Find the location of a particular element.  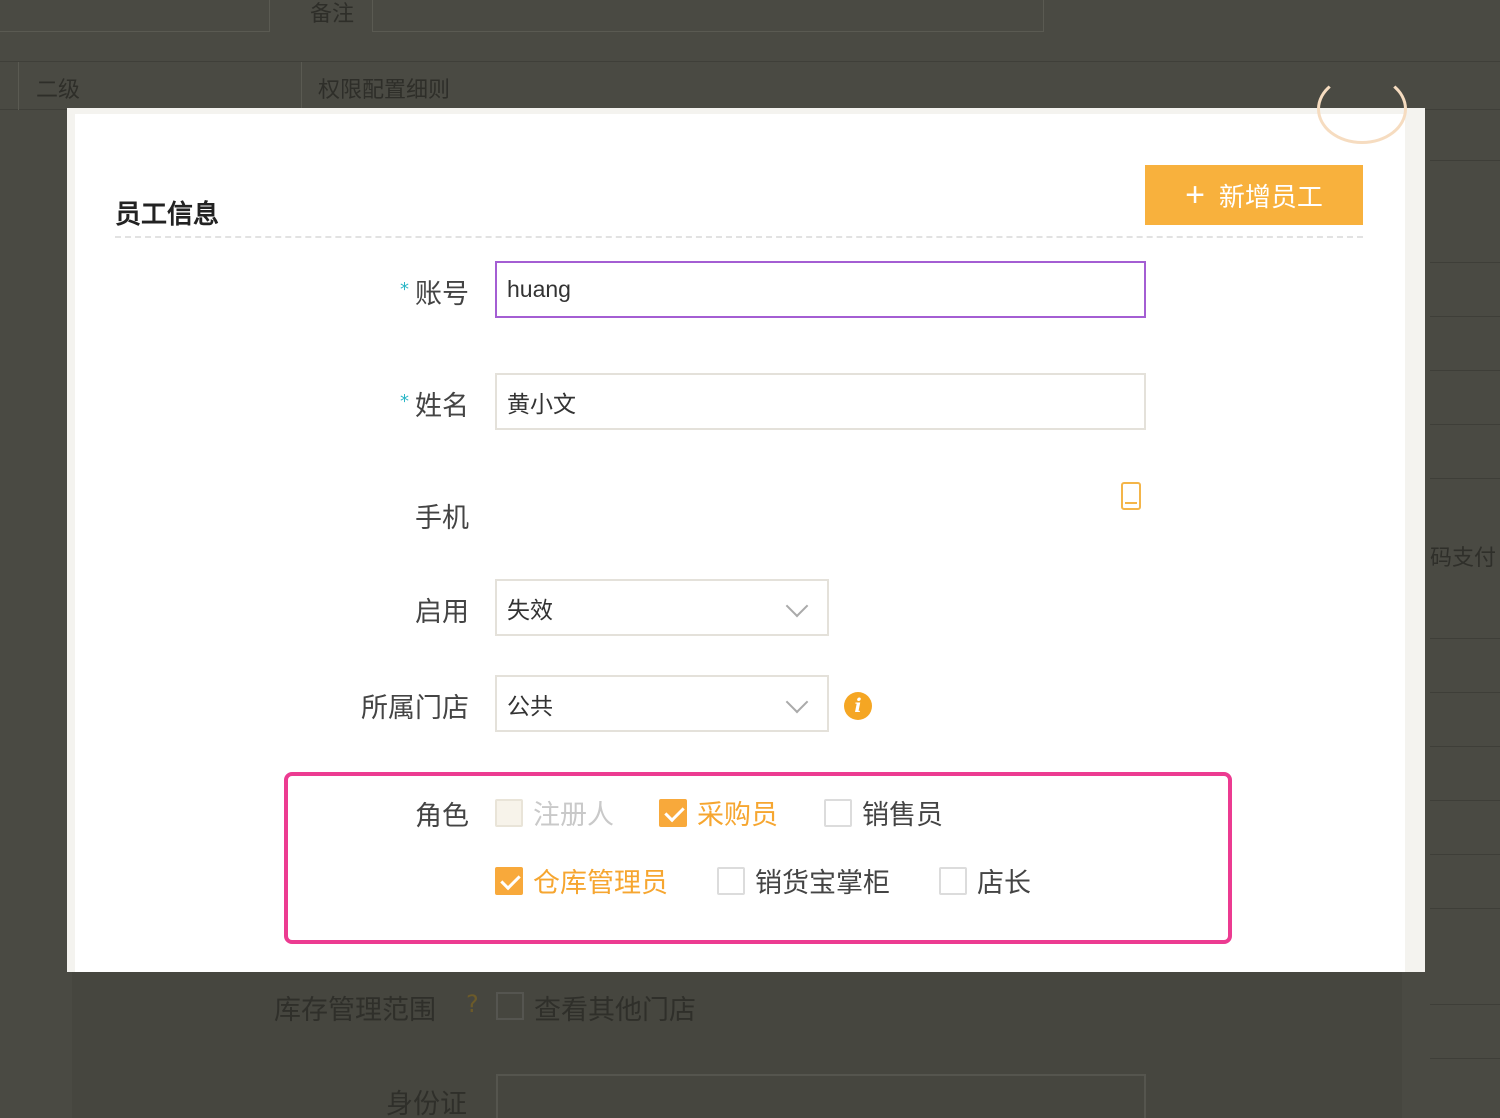

store-label: 所属门店 is located at coordinates (415, 708).